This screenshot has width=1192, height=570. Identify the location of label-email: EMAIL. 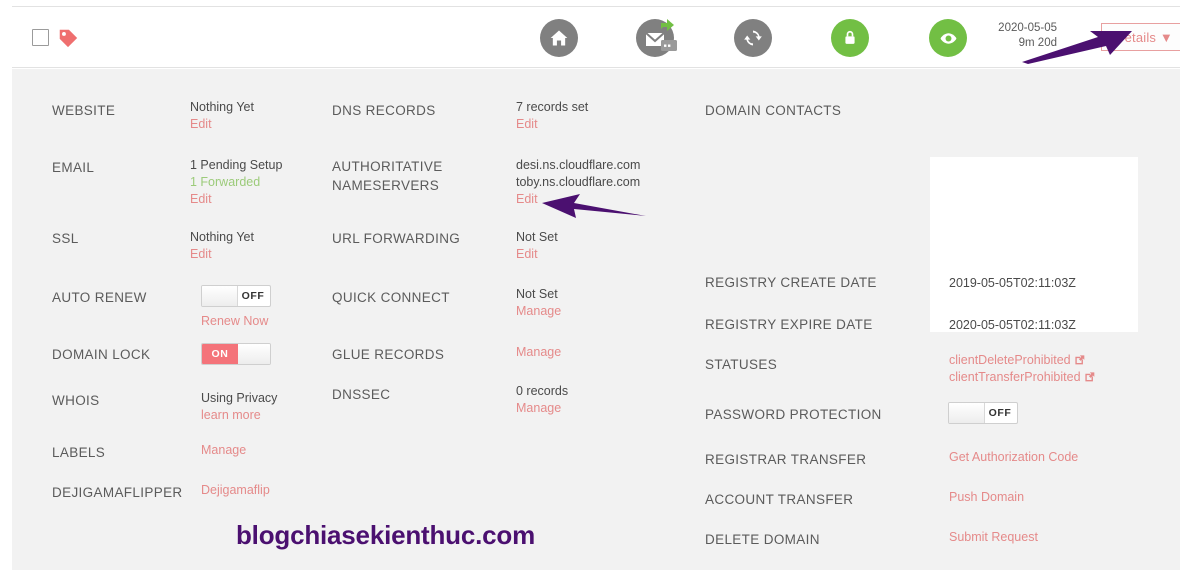
(73, 167).